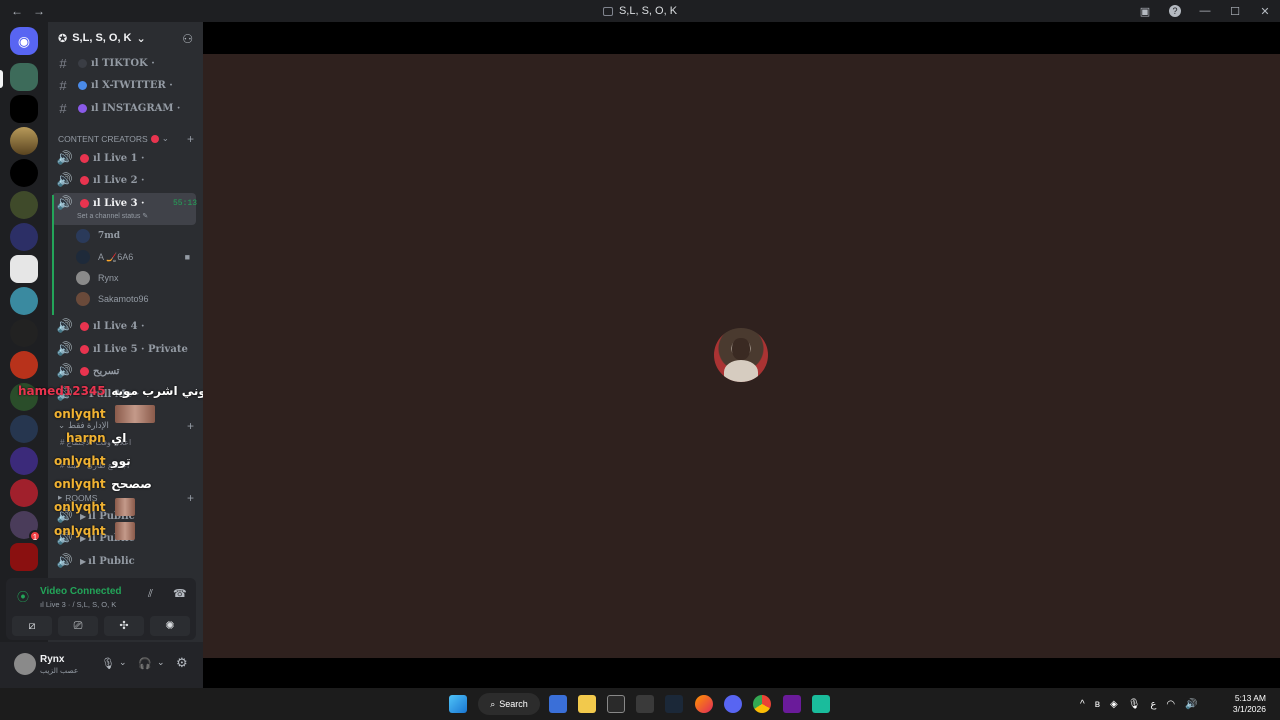 This screenshot has height=720, width=1280. I want to click on voice-user-name: Rynx, so click(108, 278).